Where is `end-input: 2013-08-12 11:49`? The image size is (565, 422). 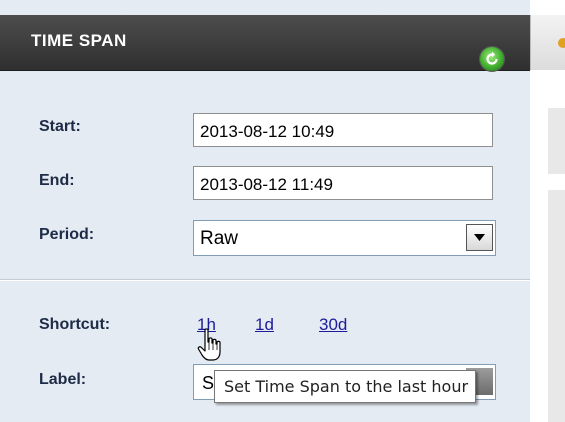
end-input: 2013-08-12 11:49 is located at coordinates (343, 183).